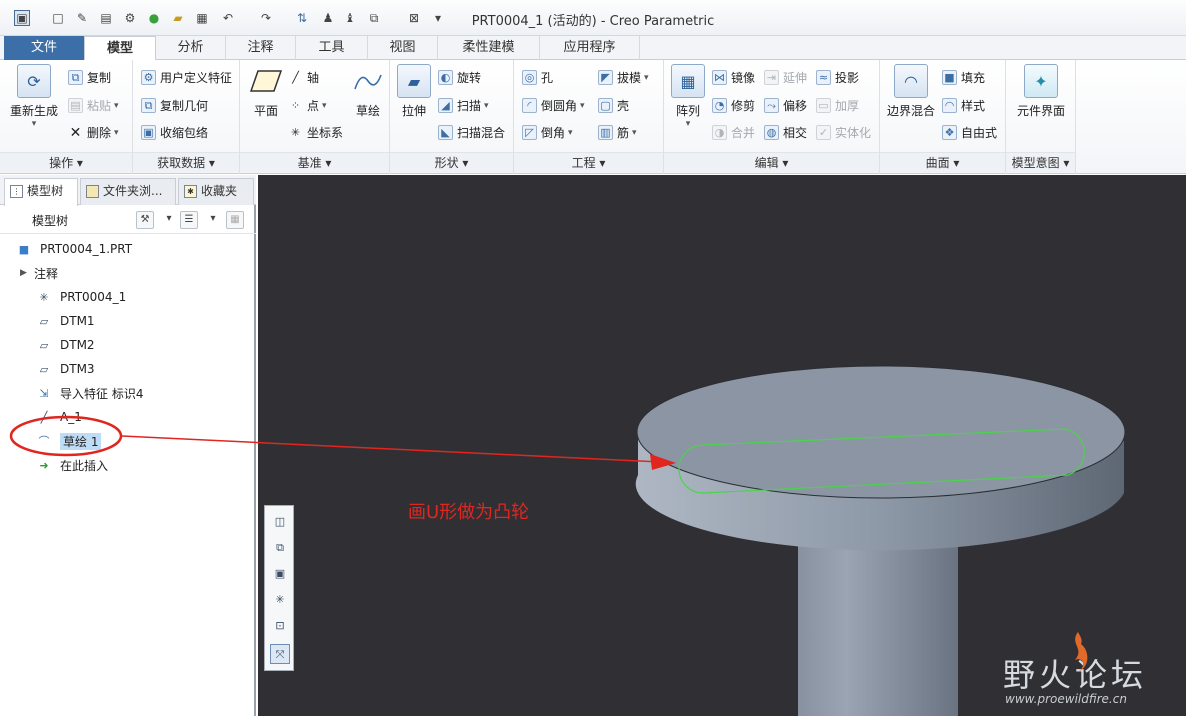  Describe the element at coordinates (93, 297) in the screenshot. I see `tree-item-label: PRT0004_1` at that location.